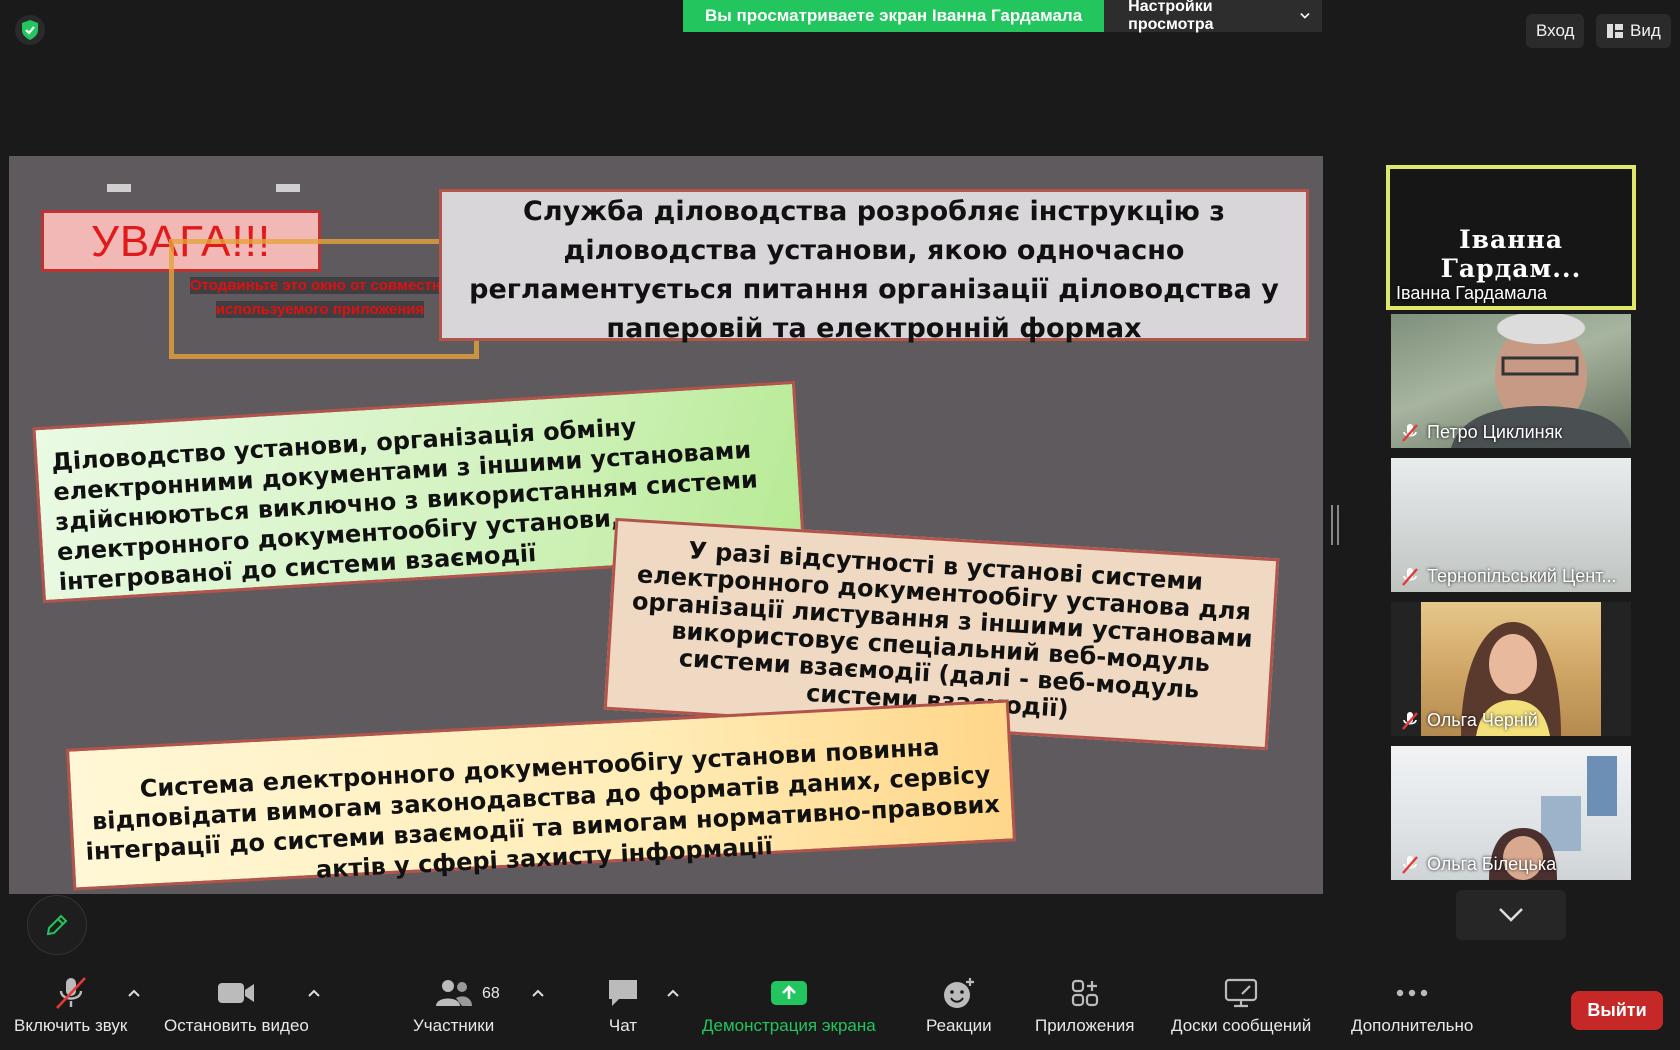 The image size is (1680, 1050). I want to click on participant-label: Ольга Черній, so click(1469, 720).